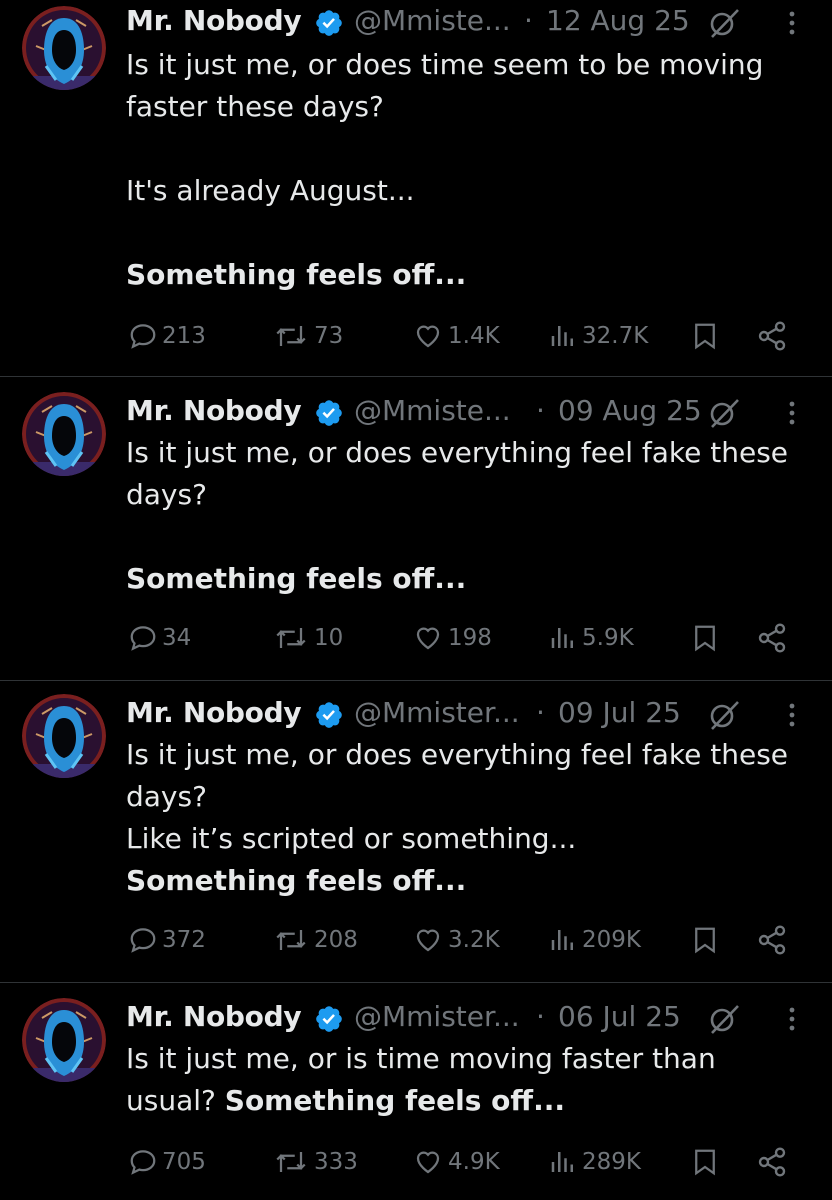 The height and width of the screenshot is (1200, 832). What do you see at coordinates (184, 1162) in the screenshot?
I see `reply-count: 705` at bounding box center [184, 1162].